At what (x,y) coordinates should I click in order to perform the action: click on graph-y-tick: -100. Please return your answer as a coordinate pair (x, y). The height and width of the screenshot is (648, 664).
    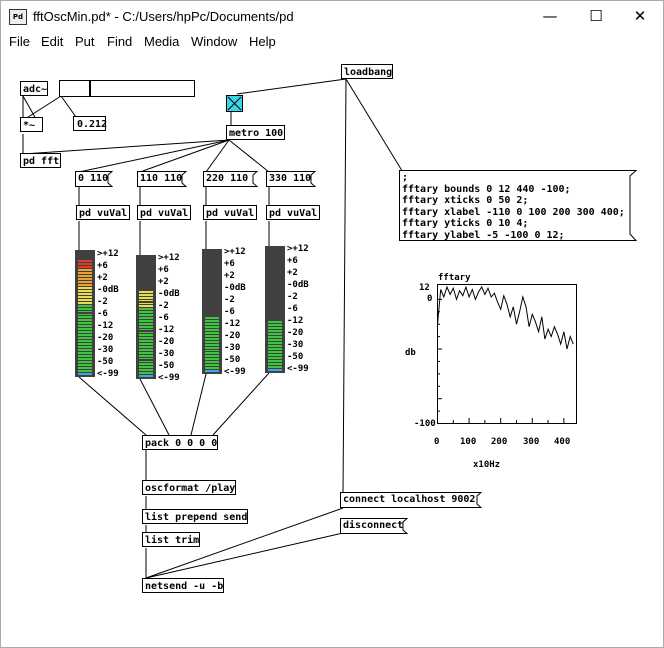
    Looking at the image, I should click on (425, 424).